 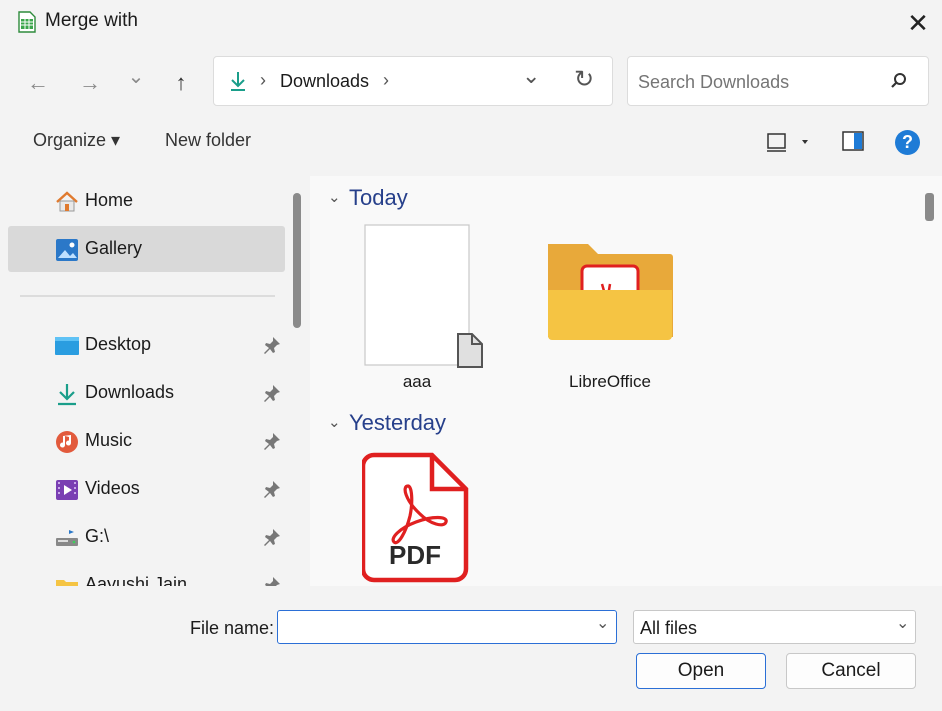 What do you see at coordinates (181, 83) in the screenshot?
I see `up-button: ↑` at bounding box center [181, 83].